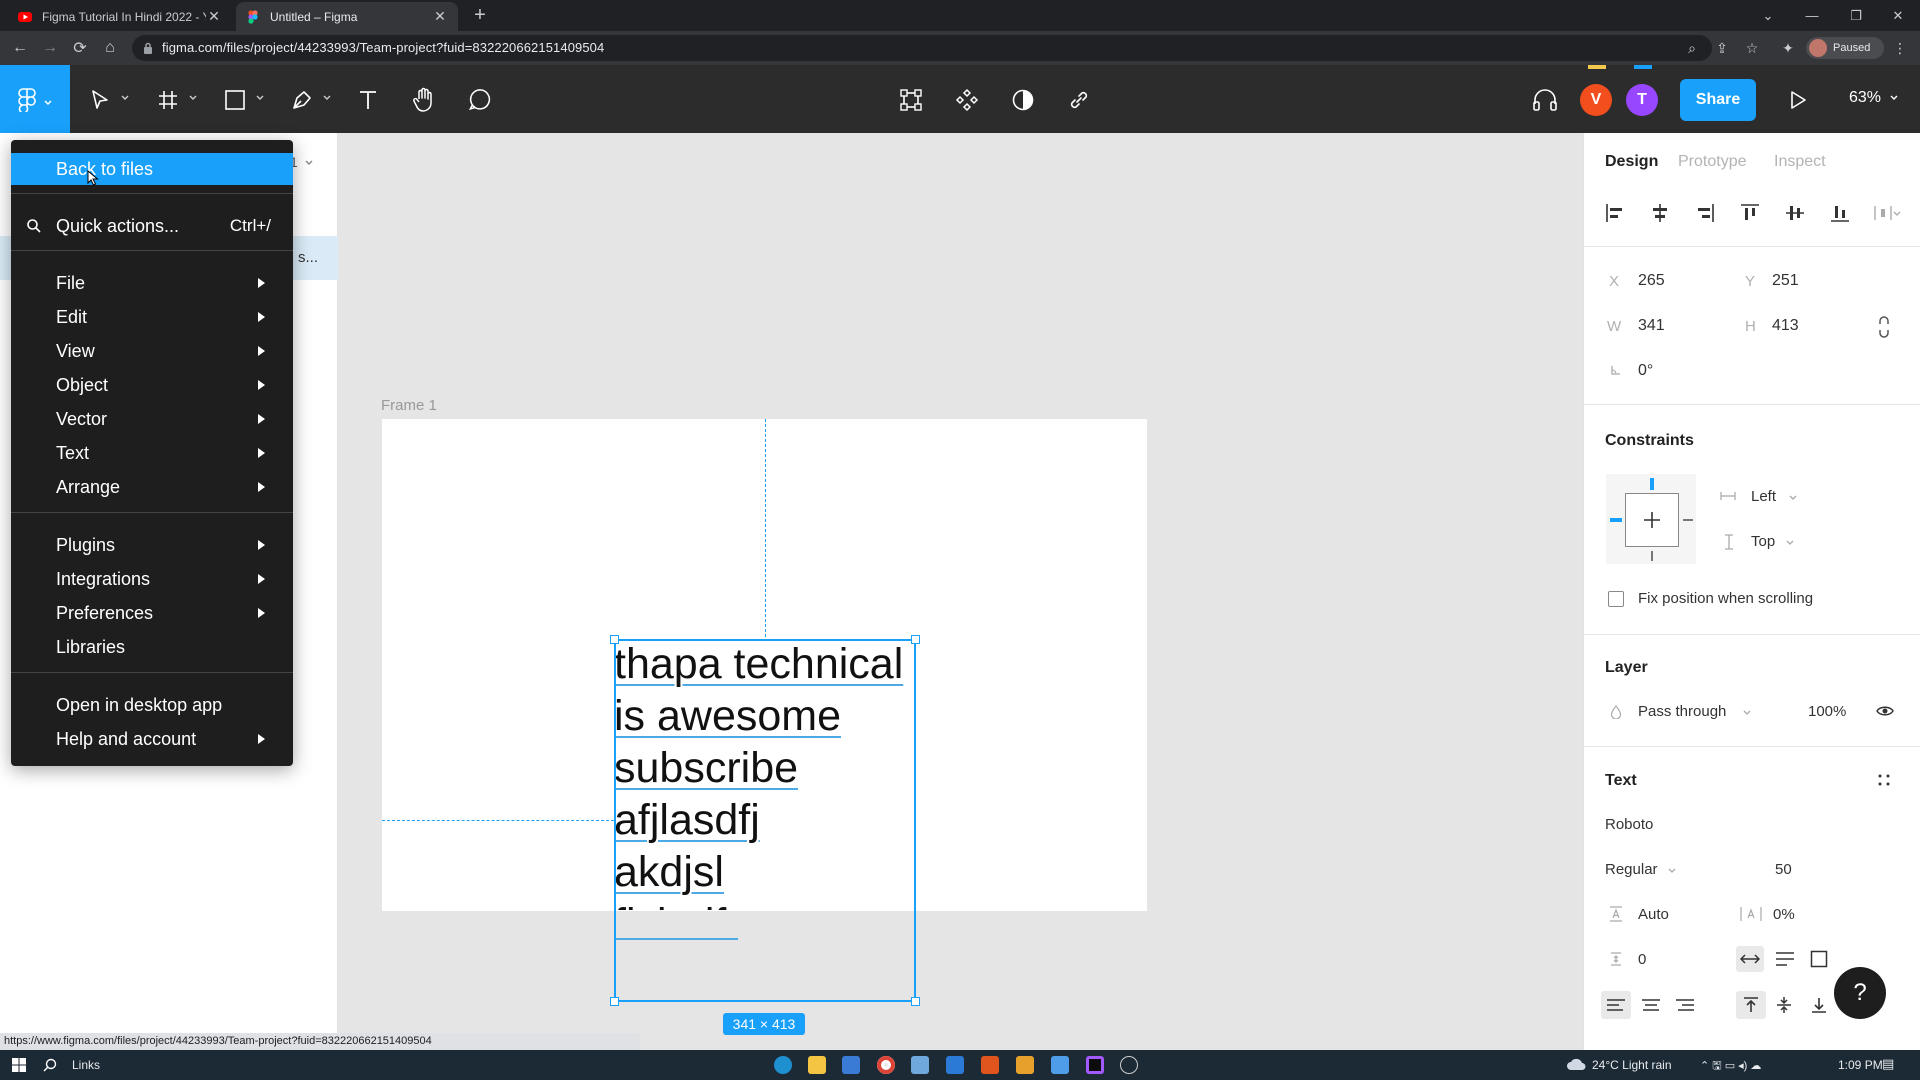 This screenshot has height=1080, width=1920. I want to click on menu-item-preferences: Preferences, so click(152, 613).